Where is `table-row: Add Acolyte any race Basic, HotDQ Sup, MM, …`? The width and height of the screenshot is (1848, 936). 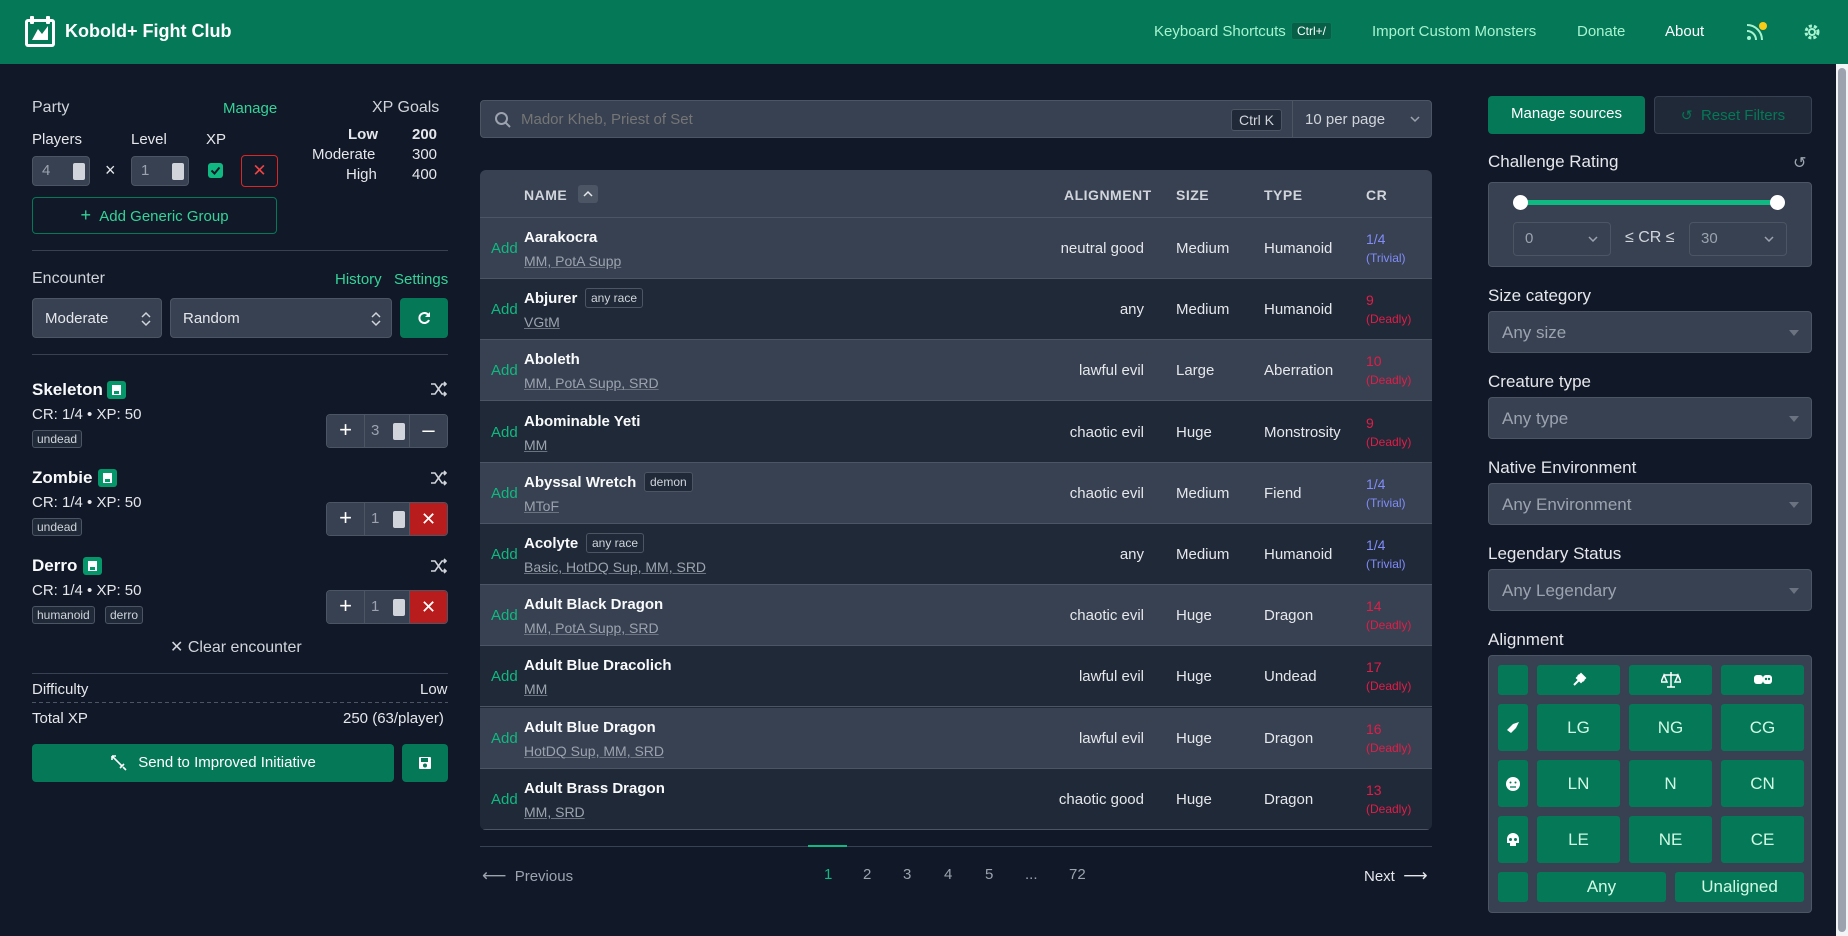
table-row: Add Acolyte any race Basic, HotDQ Sup, MM, … is located at coordinates (956, 554).